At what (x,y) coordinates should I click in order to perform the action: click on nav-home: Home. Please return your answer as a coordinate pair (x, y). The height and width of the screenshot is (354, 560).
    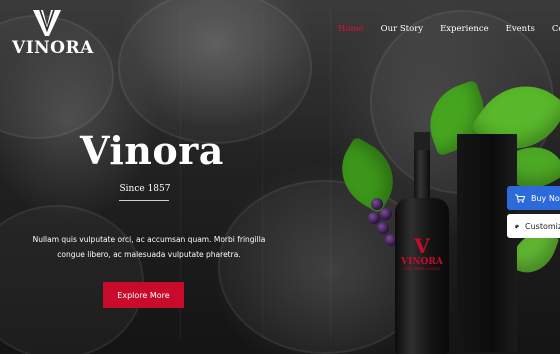
    Looking at the image, I should click on (351, 29).